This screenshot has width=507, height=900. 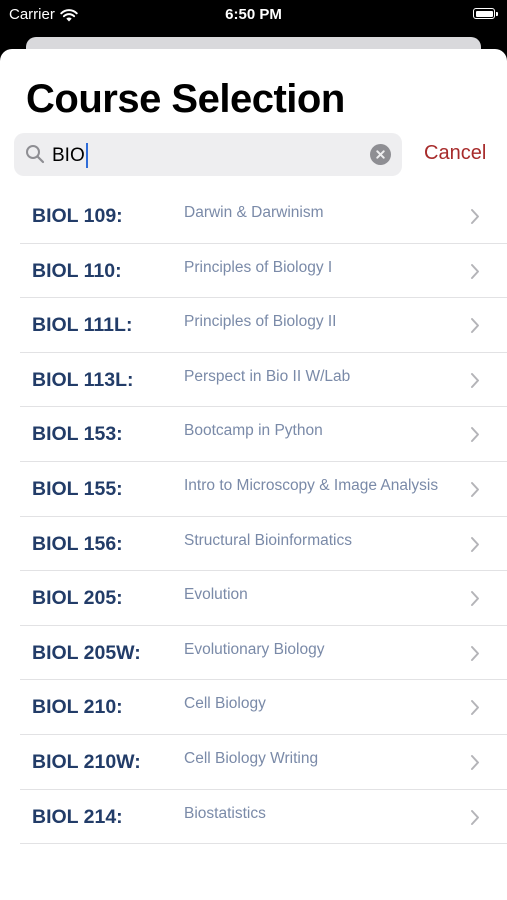 What do you see at coordinates (77, 543) in the screenshot?
I see `course-code: BIOL 156:` at bounding box center [77, 543].